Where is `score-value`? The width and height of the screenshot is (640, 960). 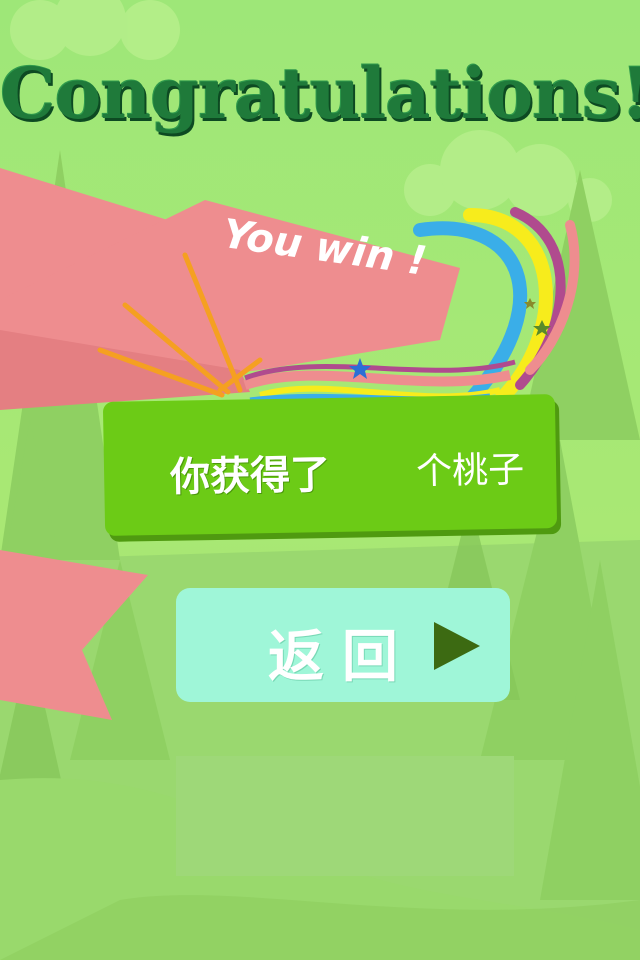
score-value is located at coordinates (375, 463).